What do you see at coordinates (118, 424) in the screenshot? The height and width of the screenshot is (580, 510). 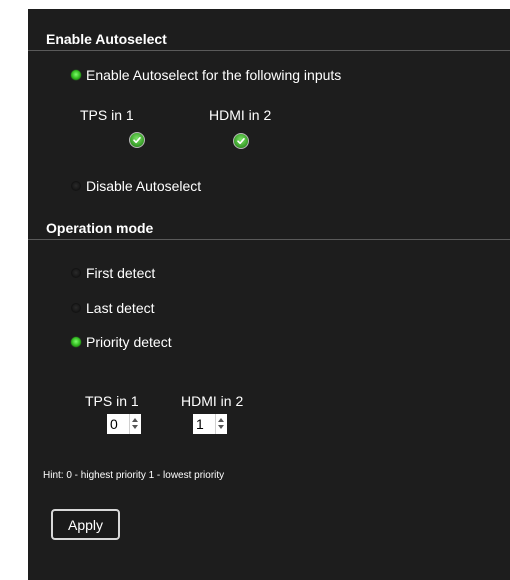 I see `priority-value-tps: 0` at bounding box center [118, 424].